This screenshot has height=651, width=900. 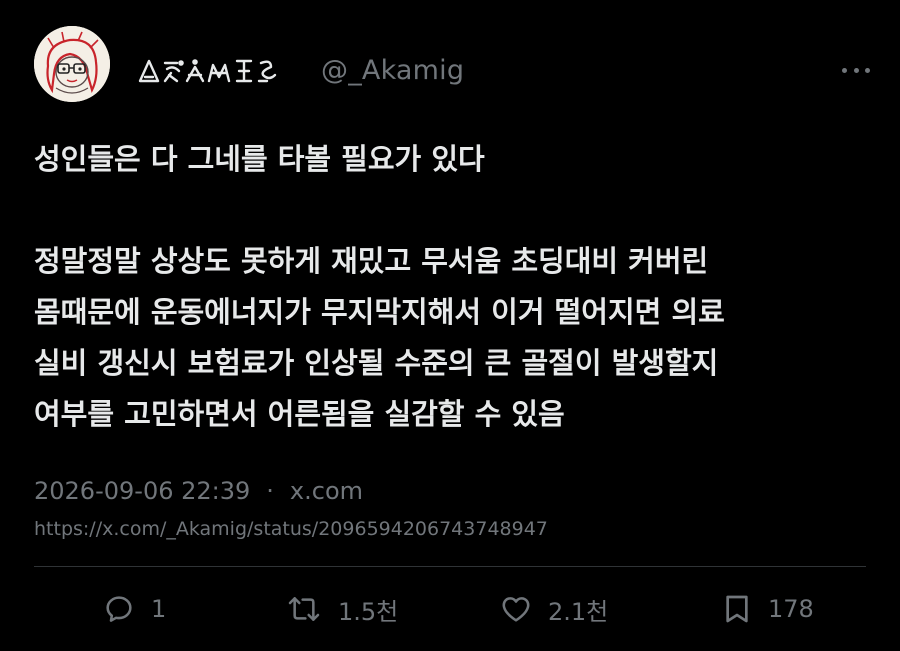 What do you see at coordinates (159, 609) in the screenshot?
I see `reply-count: 1` at bounding box center [159, 609].